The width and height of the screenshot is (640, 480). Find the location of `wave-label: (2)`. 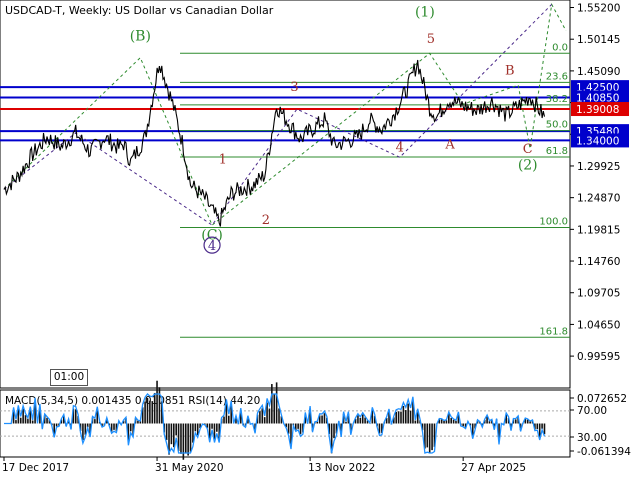

wave-label: (2) is located at coordinates (528, 165).